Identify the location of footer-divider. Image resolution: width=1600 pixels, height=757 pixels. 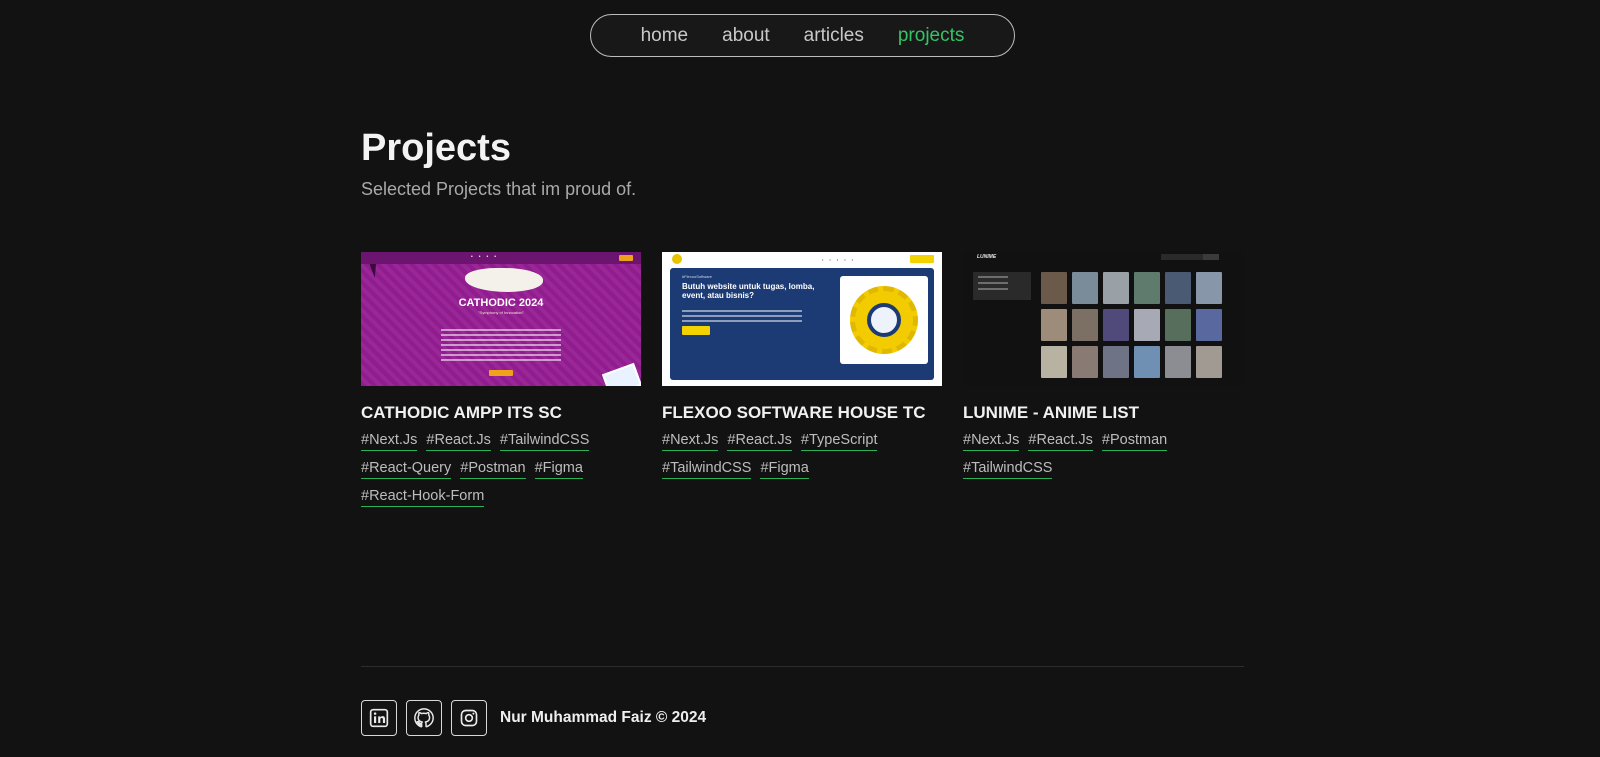
(802, 666).